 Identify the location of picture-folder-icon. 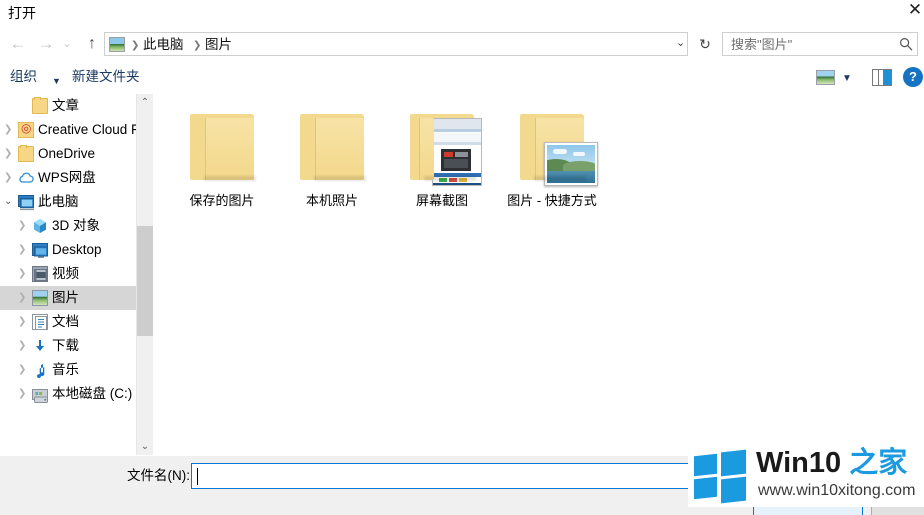
(556, 145).